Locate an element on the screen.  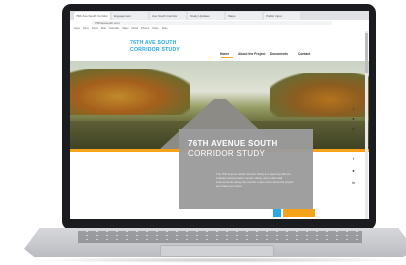
nav-contact: Contact is located at coordinates (304, 54).